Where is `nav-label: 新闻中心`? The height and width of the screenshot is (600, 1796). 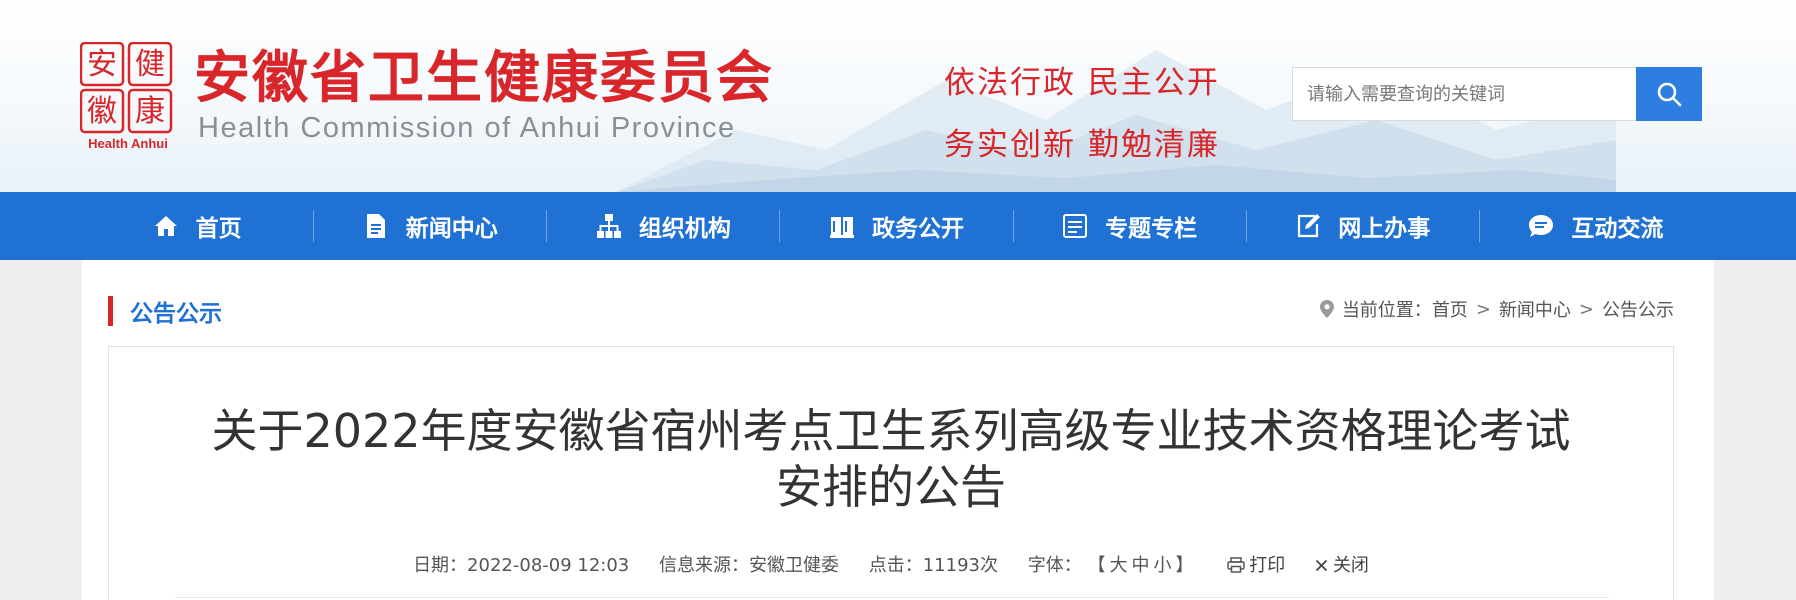
nav-label: 新闻中心 is located at coordinates (451, 229).